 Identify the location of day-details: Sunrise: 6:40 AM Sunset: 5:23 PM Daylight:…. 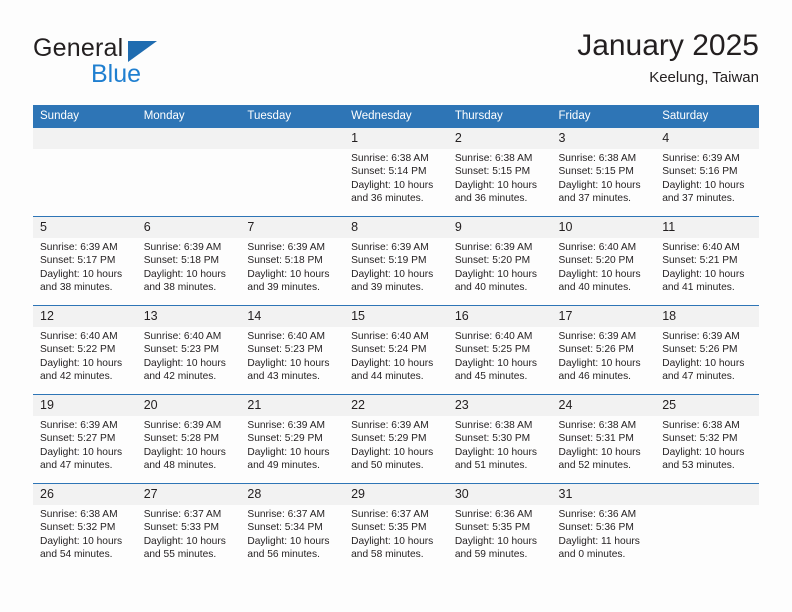
(189, 355).